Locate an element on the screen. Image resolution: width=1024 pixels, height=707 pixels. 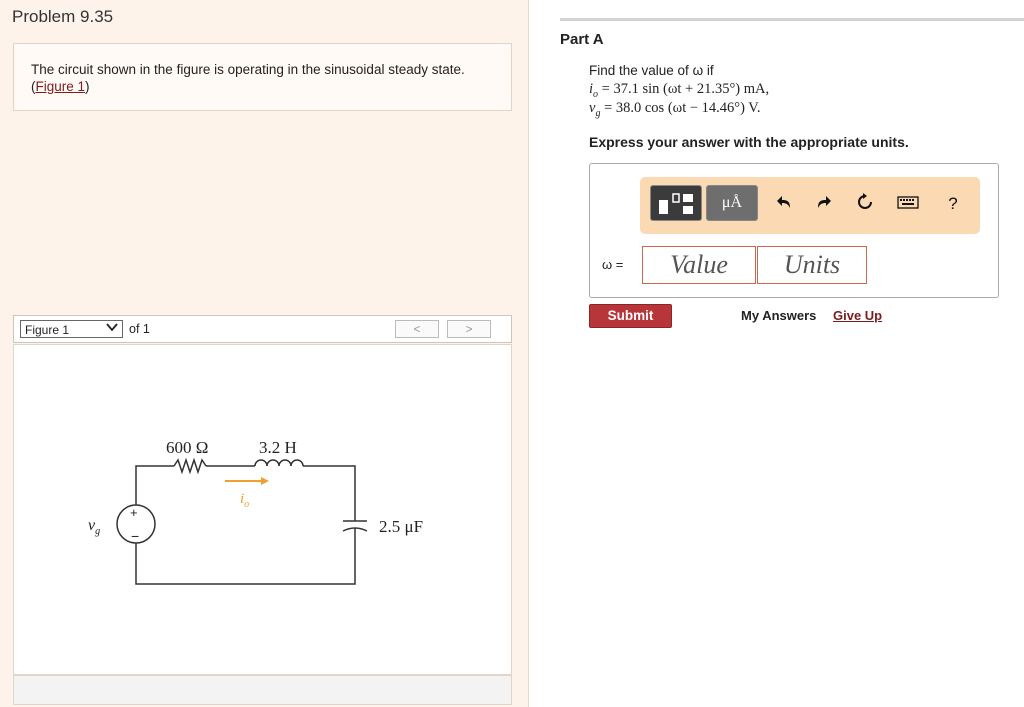
give-up-link: Give Up is located at coordinates (857, 315).